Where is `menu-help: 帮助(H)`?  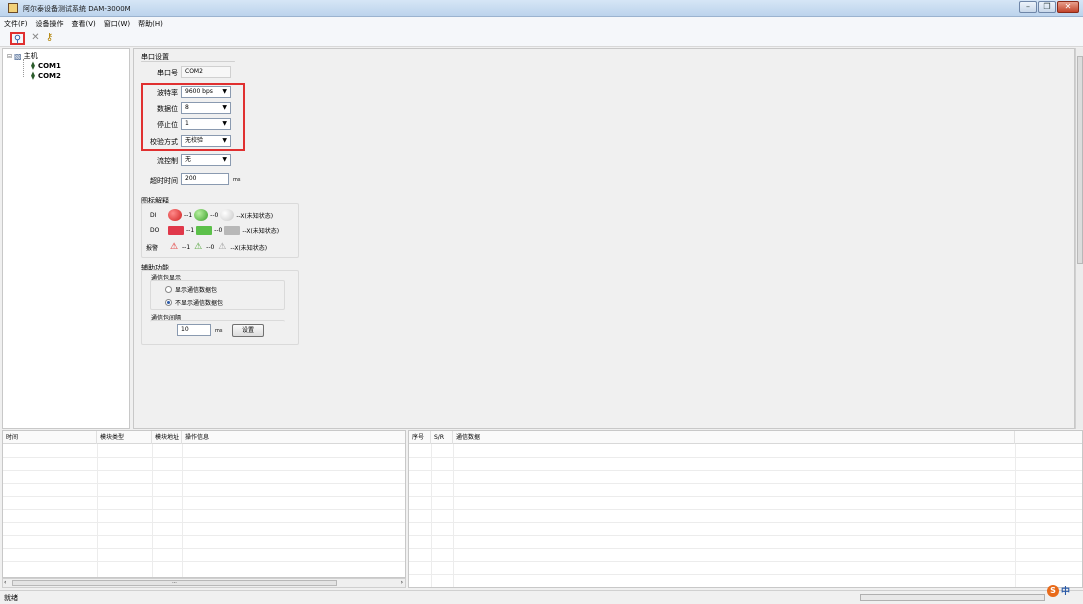 menu-help: 帮助(H) is located at coordinates (150, 24).